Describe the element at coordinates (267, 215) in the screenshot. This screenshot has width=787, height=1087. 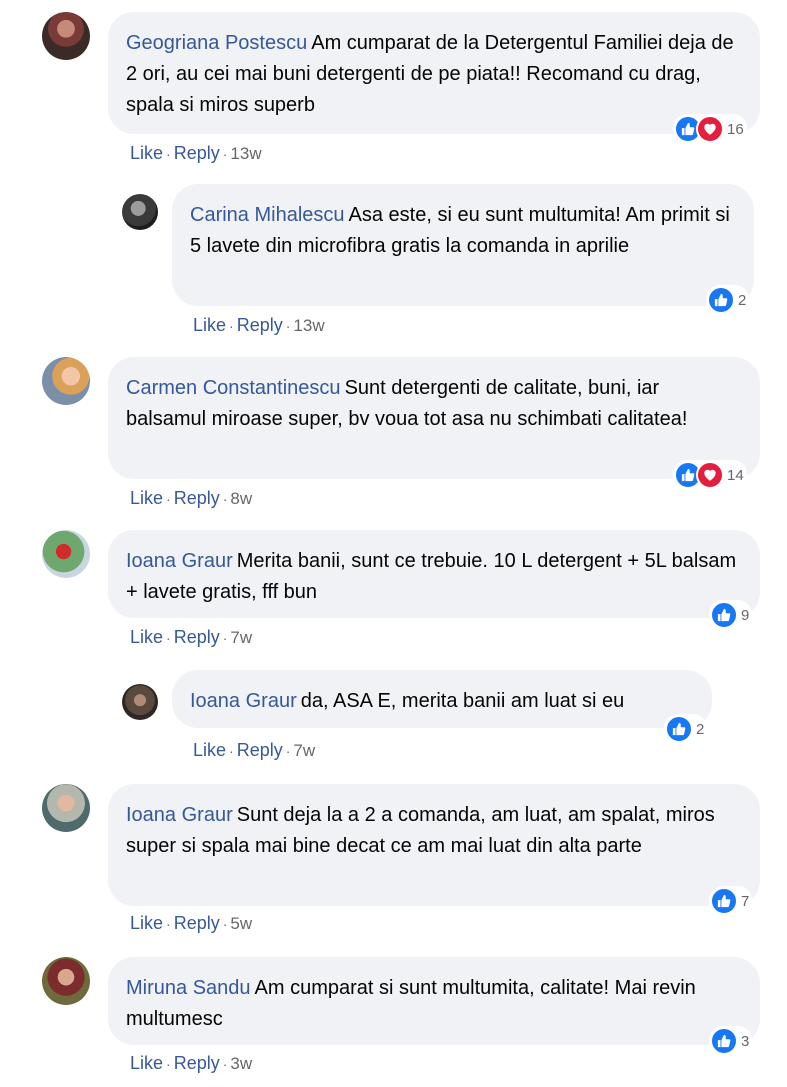
I see `comment-author: Carina Mihalescu` at that location.